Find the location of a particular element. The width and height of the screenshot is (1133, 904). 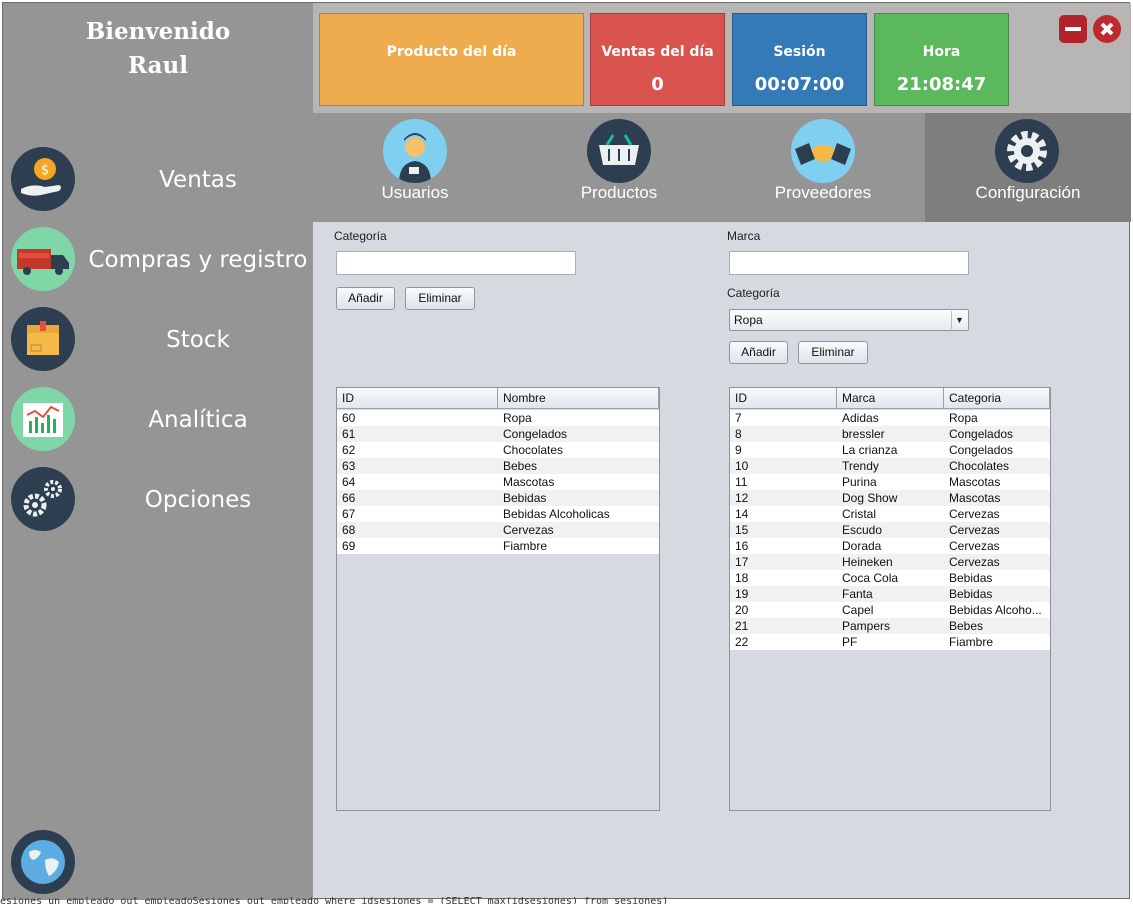

table-row: 68 Cervezas is located at coordinates (498, 530).